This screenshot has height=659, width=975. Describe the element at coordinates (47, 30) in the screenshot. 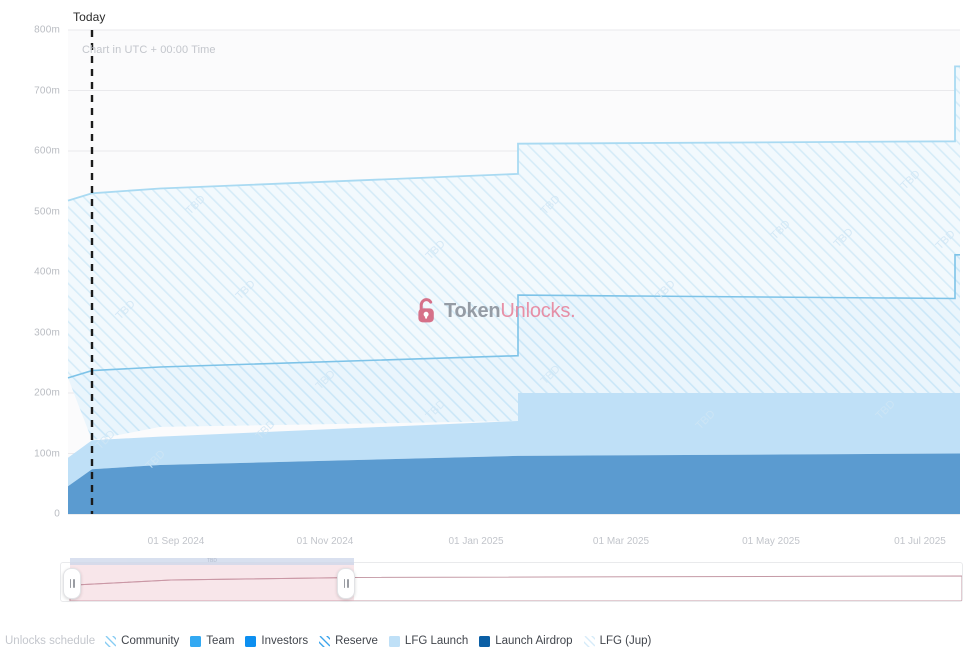

I see `y-tick-800m: 800m` at that location.